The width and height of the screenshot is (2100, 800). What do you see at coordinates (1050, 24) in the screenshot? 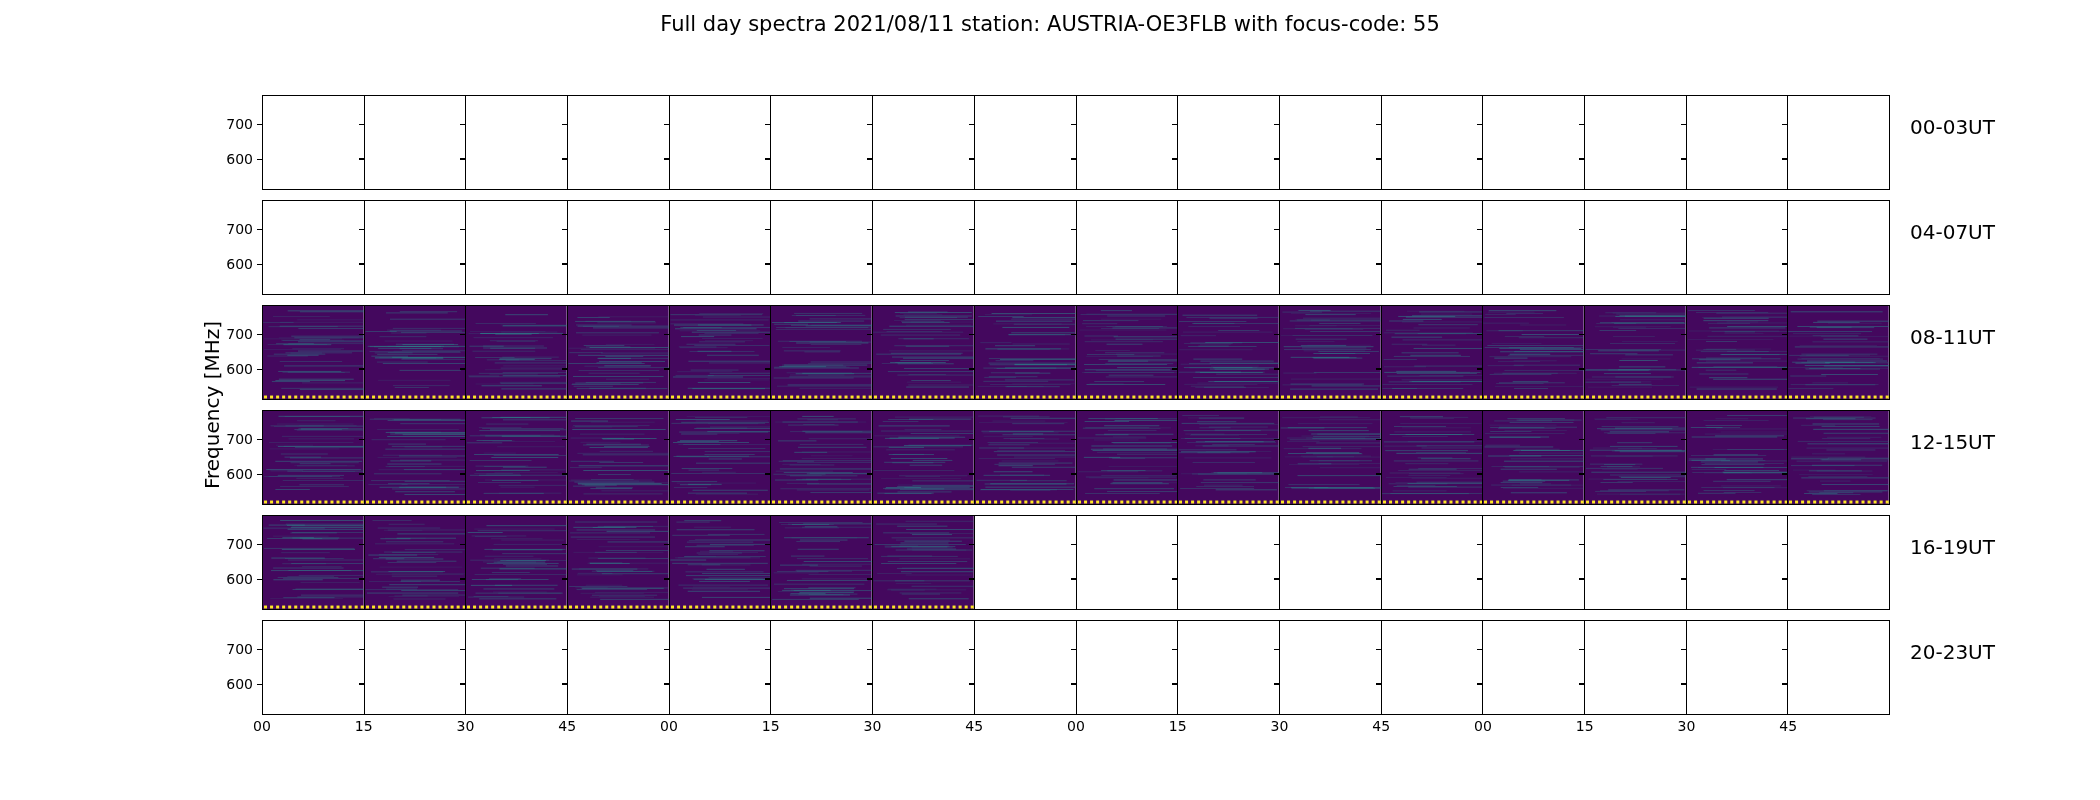
I see `chart-title: Full day spectra 2021/08/11 station: AUSTRIA-OE3FLB with focus-code: 55` at bounding box center [1050, 24].